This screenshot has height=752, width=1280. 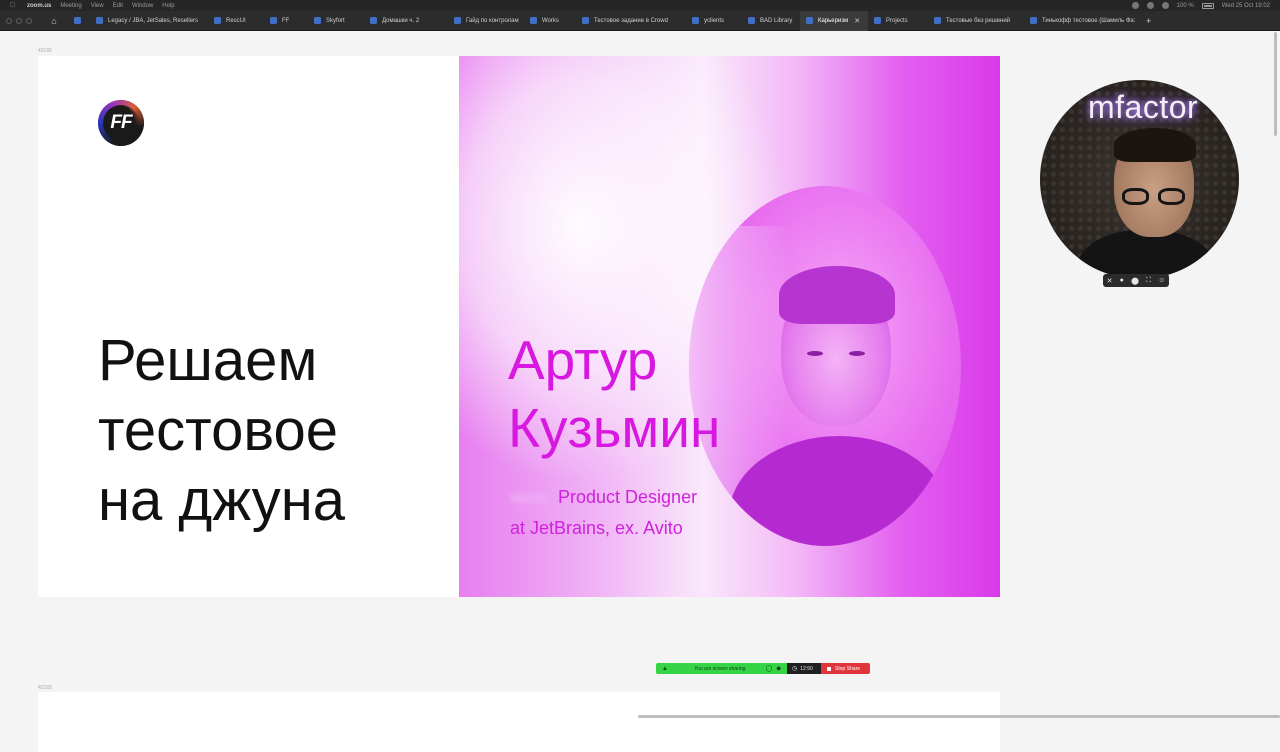 I want to click on fullscreen-icon: ⛶, so click(x=1148, y=281).